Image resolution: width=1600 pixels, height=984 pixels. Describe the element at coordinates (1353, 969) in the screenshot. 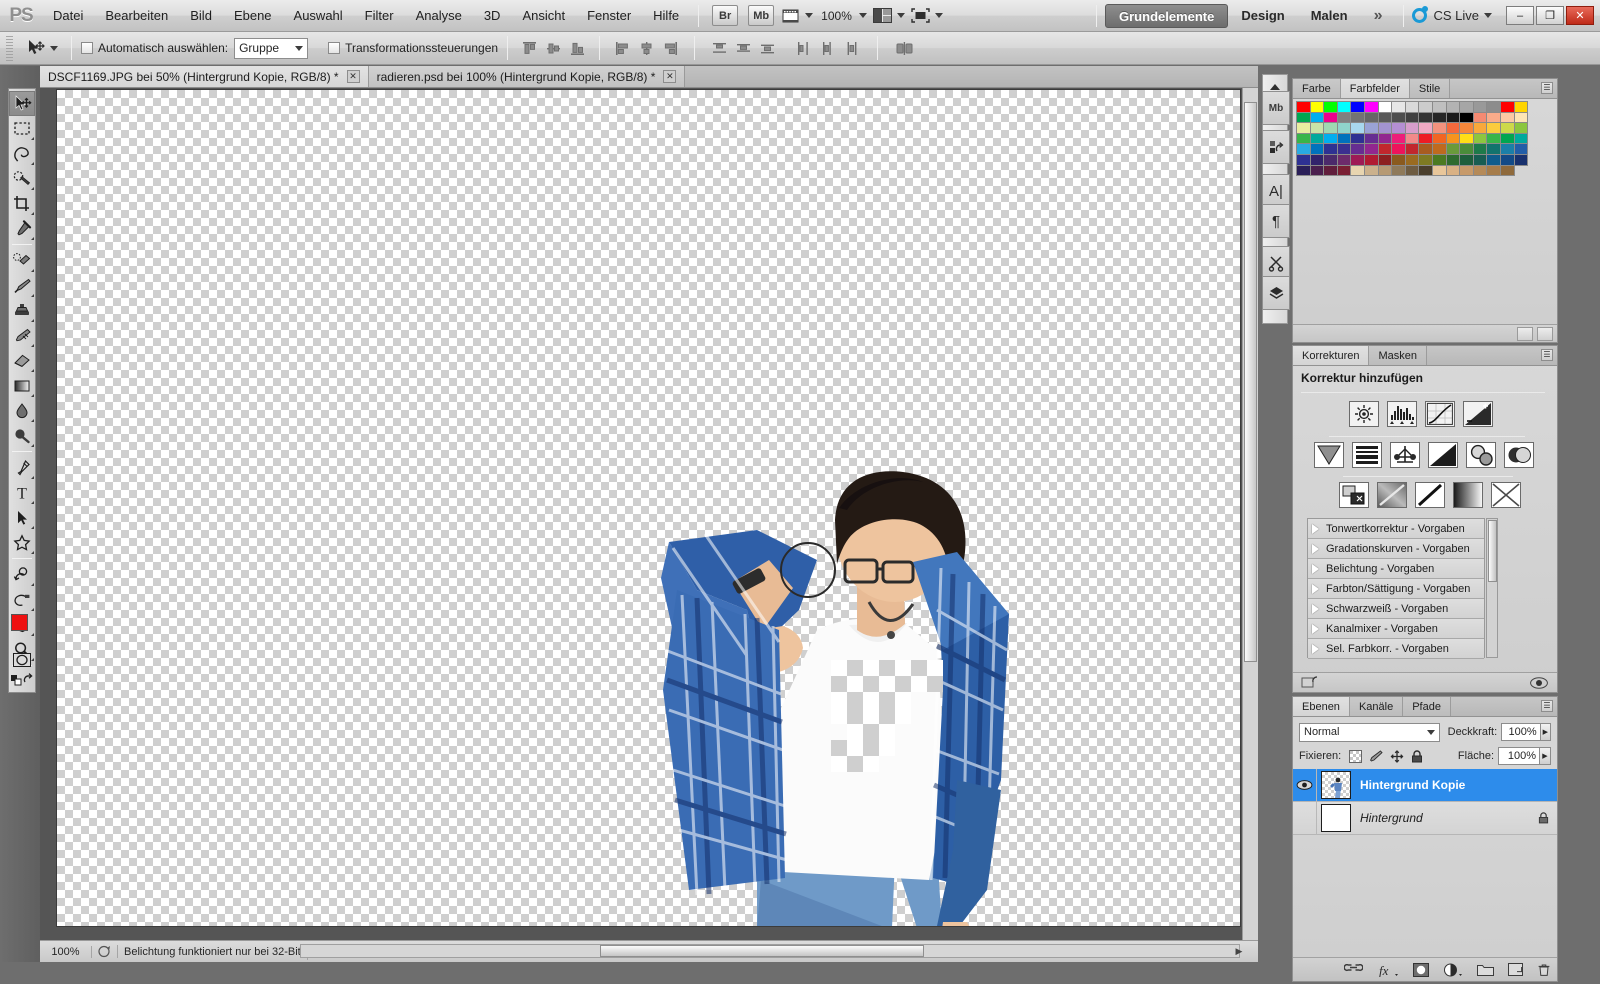

I see `link-layers-icon` at that location.